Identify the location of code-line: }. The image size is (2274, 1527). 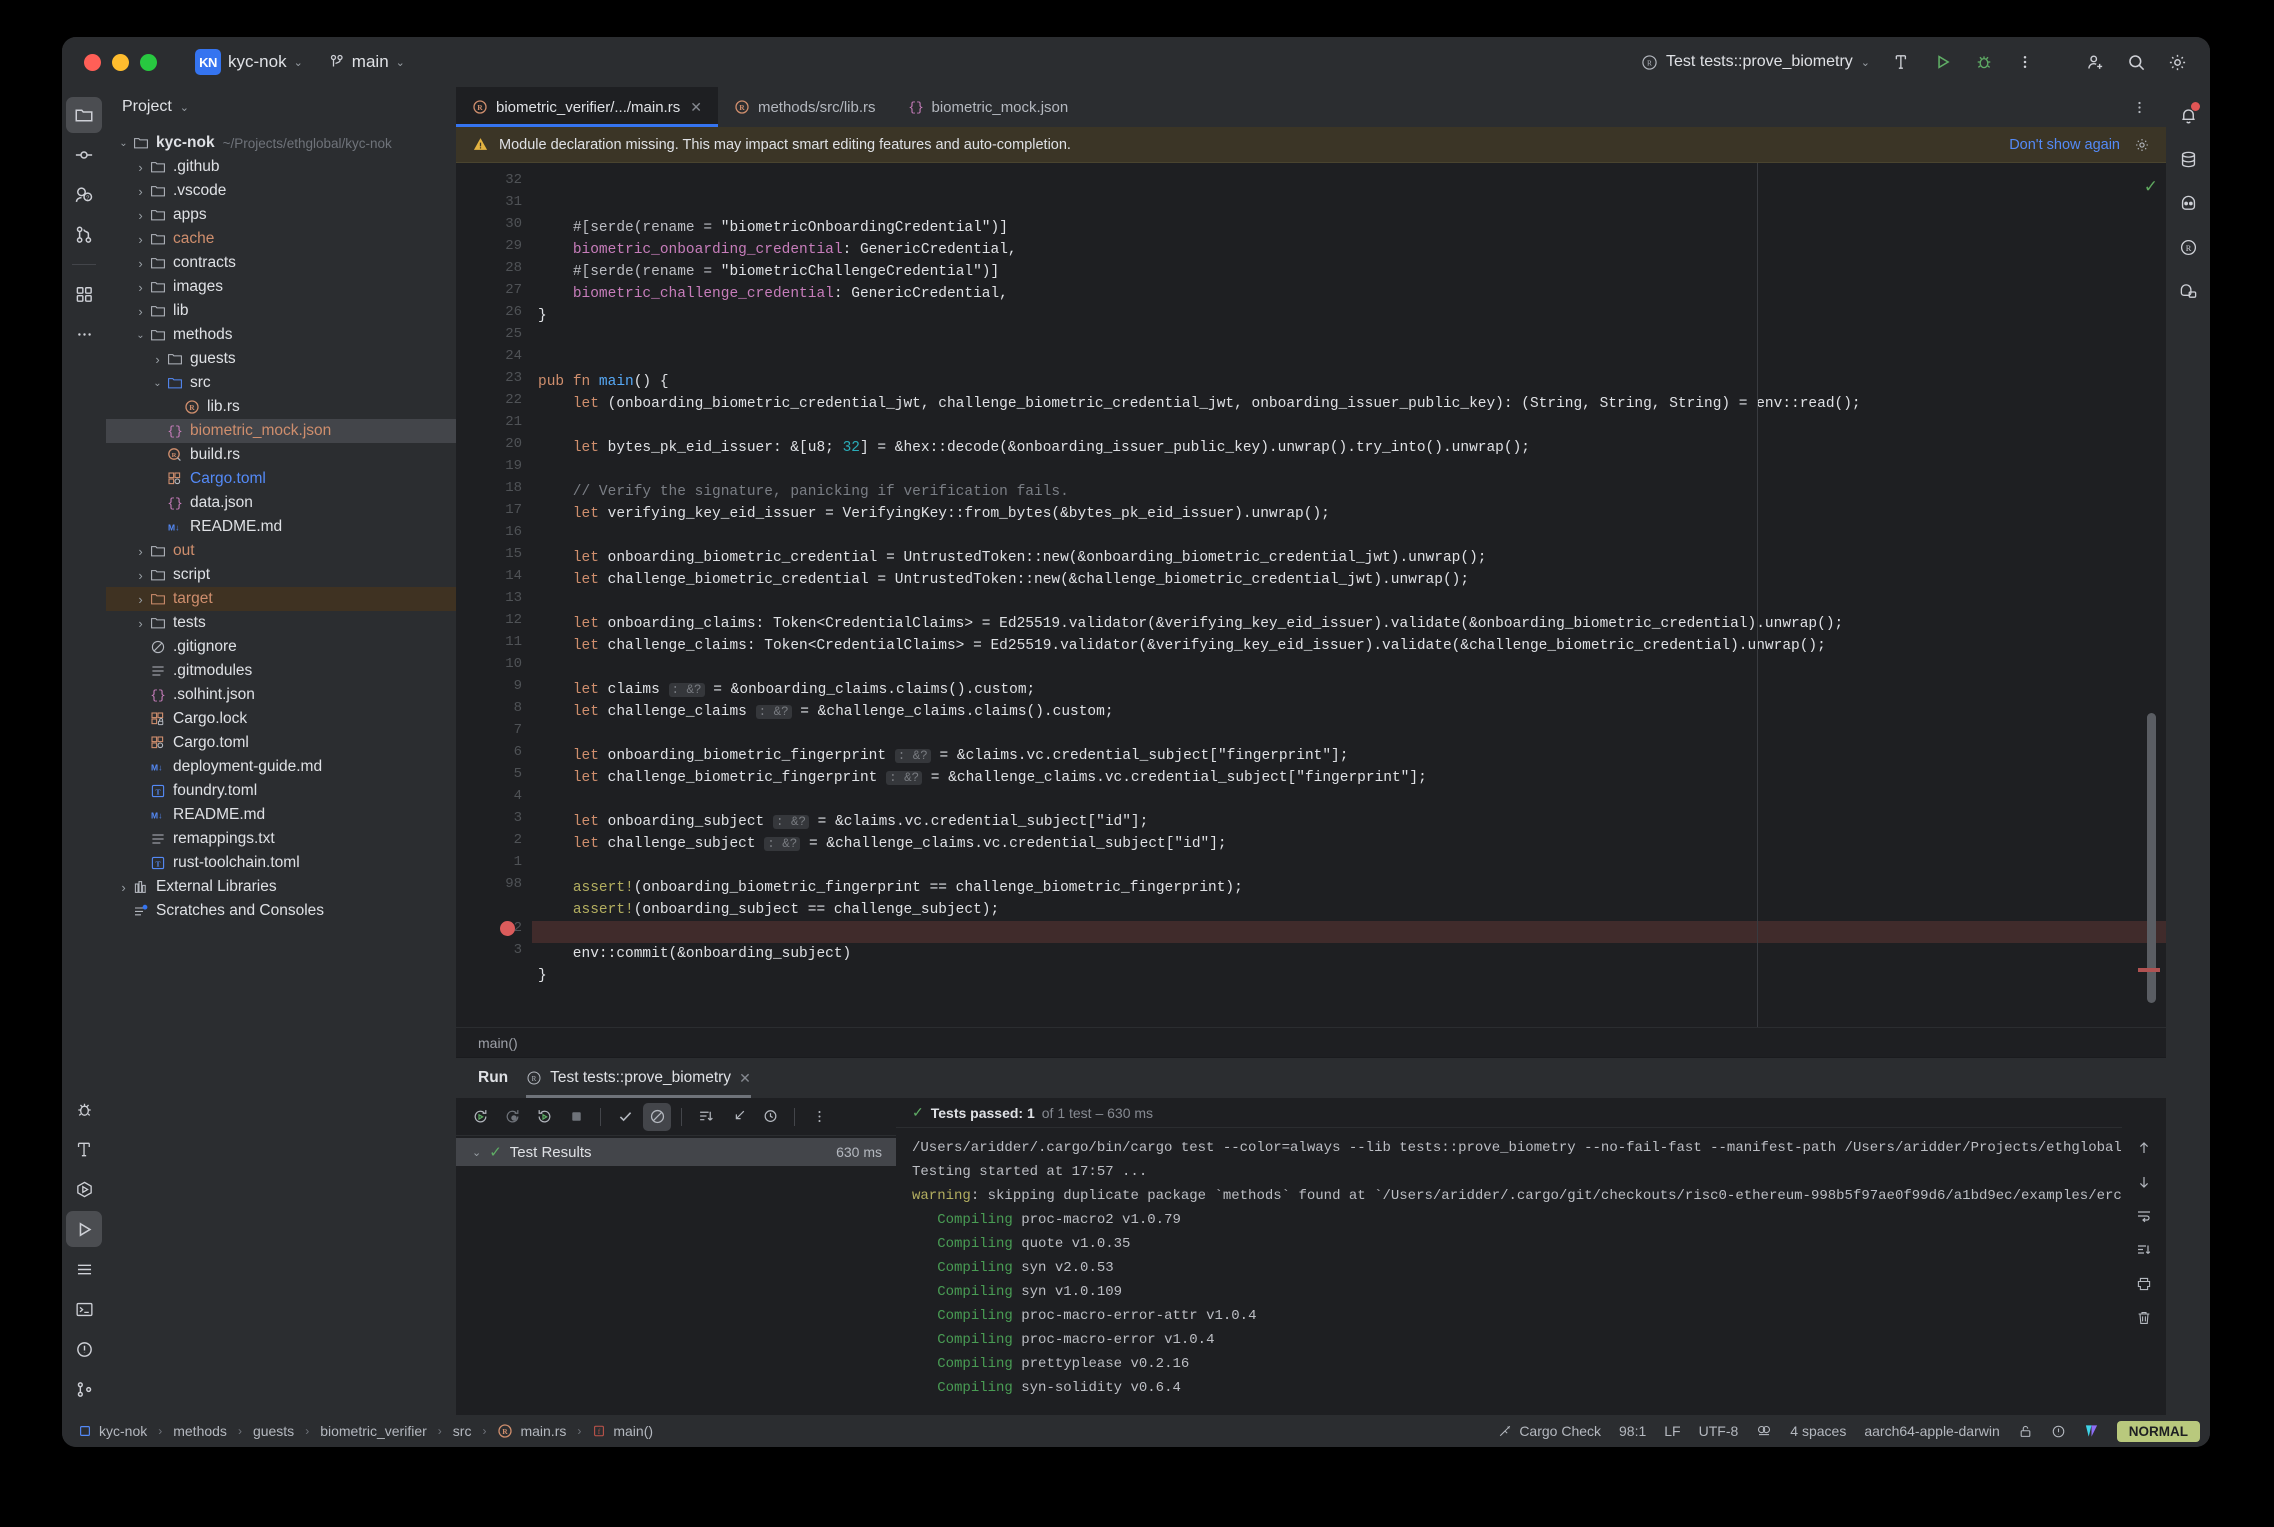
(1349, 316).